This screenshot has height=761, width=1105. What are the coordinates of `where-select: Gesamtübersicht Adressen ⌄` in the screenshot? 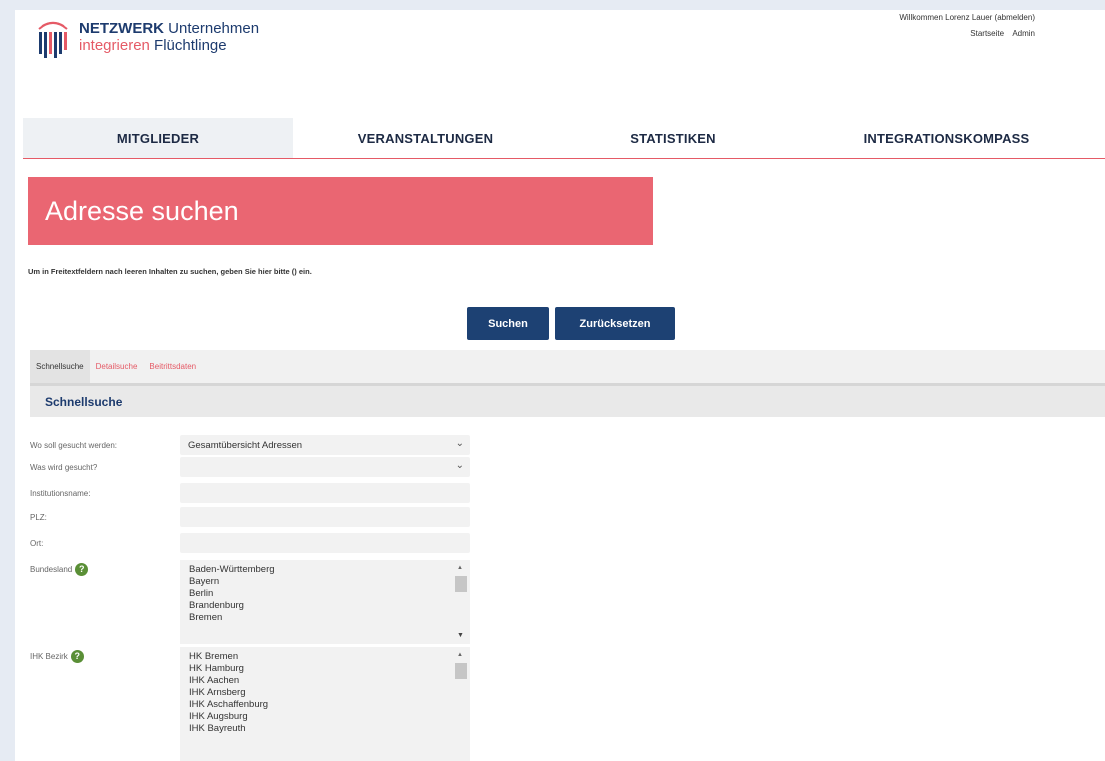 It's located at (325, 445).